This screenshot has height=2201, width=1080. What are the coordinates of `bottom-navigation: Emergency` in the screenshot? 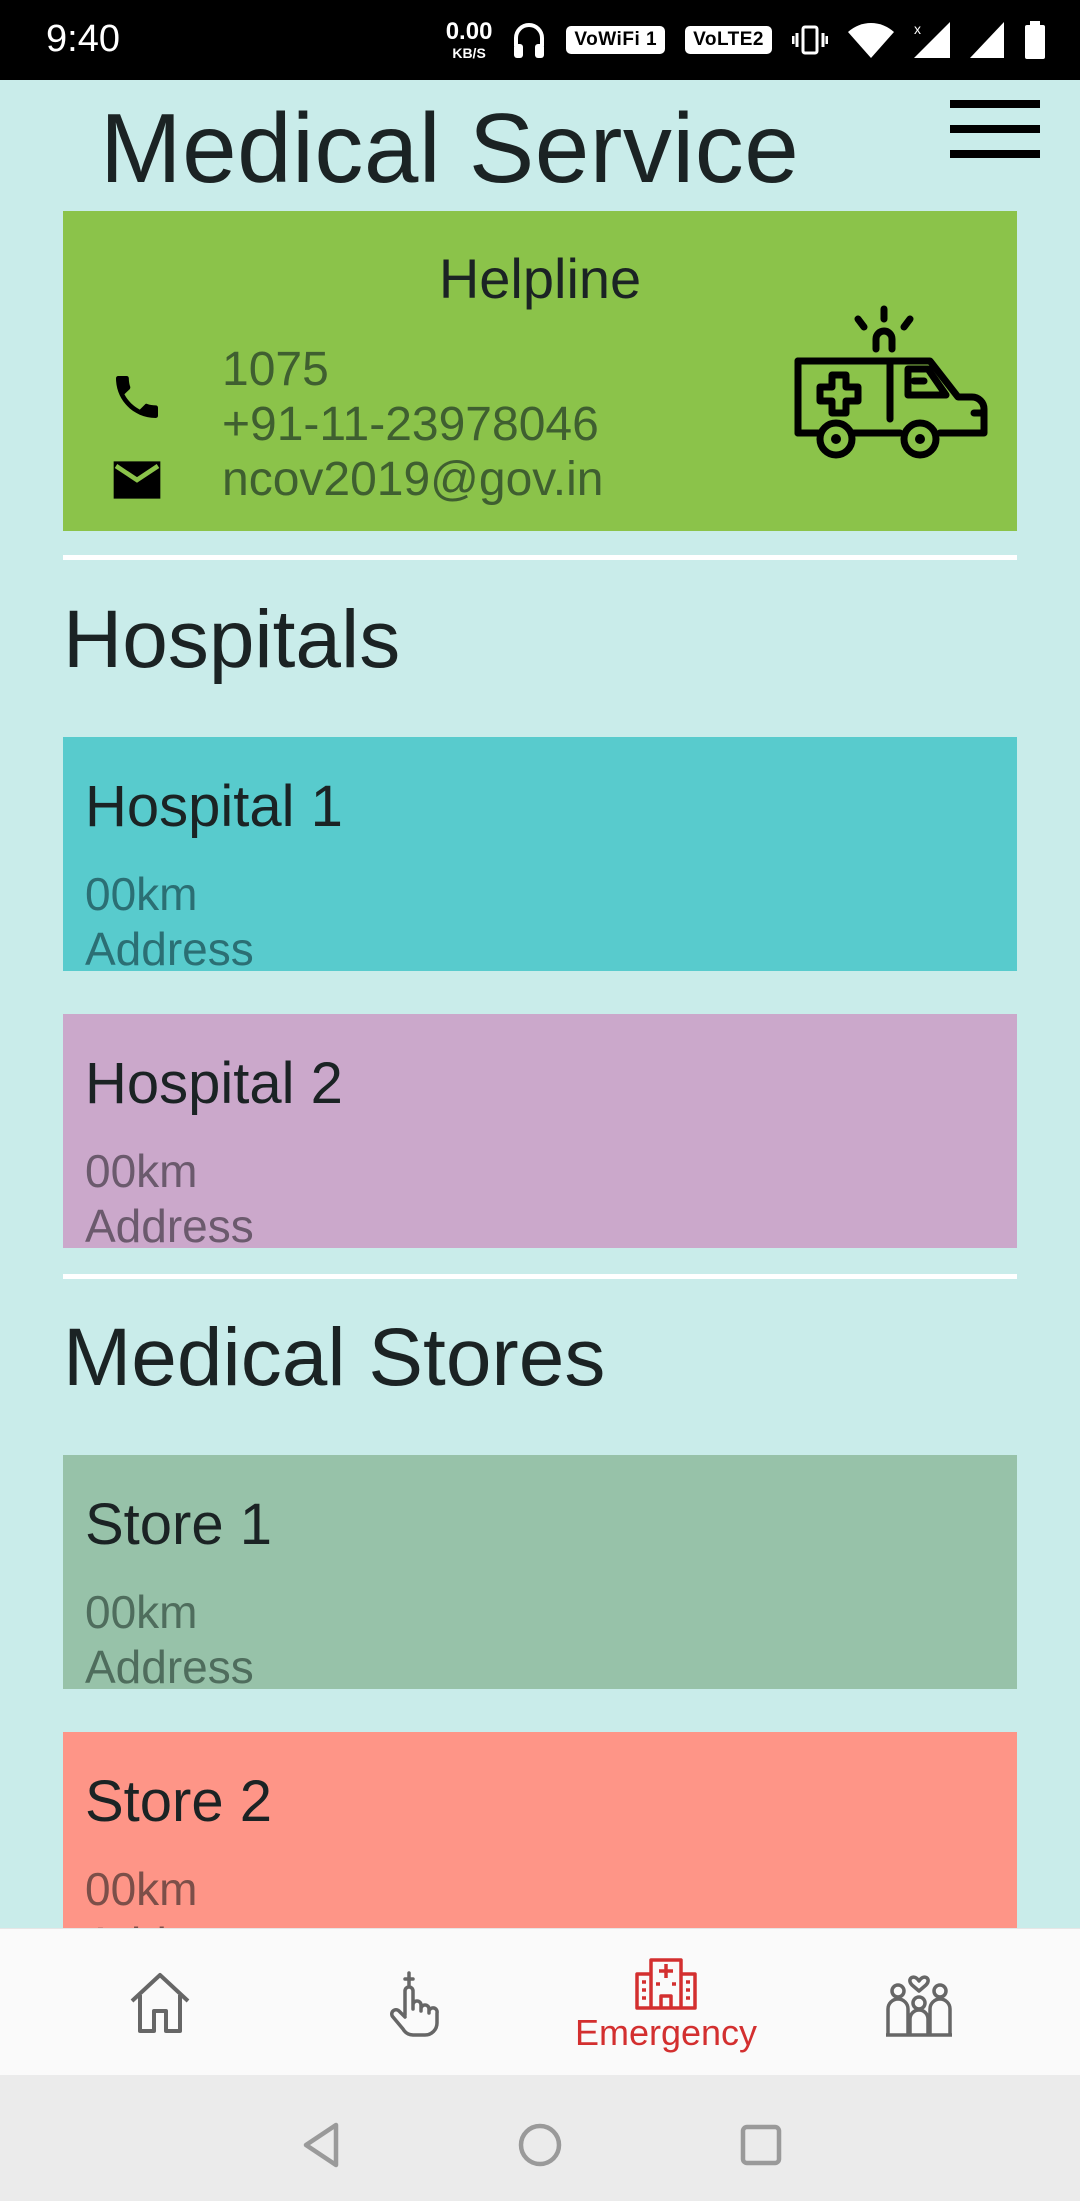 It's located at (540, 2001).